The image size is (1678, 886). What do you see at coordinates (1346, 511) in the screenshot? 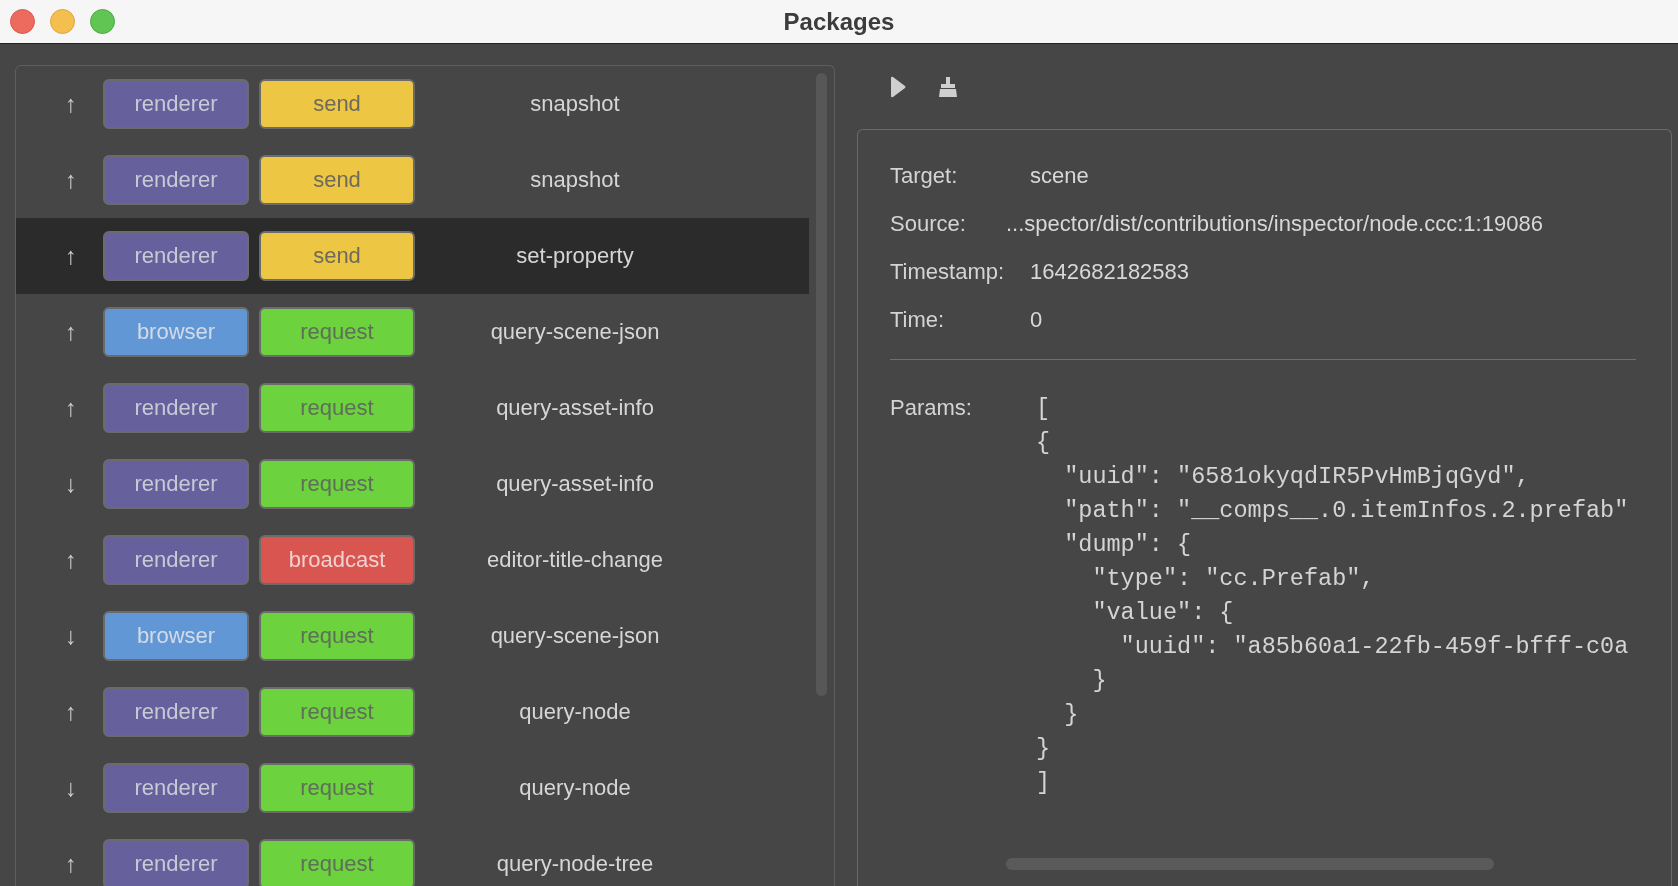
I see `code-line: "path": "__comps__.0.itemInfos.2.prefab"` at bounding box center [1346, 511].